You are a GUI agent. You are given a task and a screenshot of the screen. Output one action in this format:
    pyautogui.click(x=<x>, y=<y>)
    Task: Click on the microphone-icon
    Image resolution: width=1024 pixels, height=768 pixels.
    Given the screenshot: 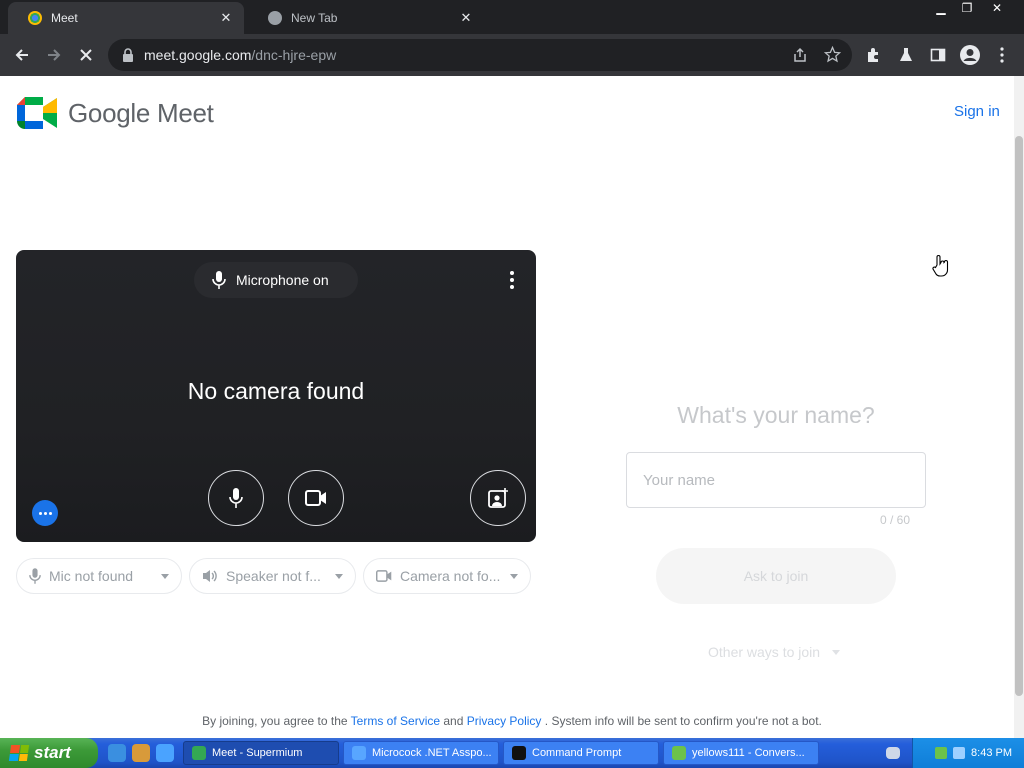 What is the action you would take?
    pyautogui.click(x=35, y=576)
    